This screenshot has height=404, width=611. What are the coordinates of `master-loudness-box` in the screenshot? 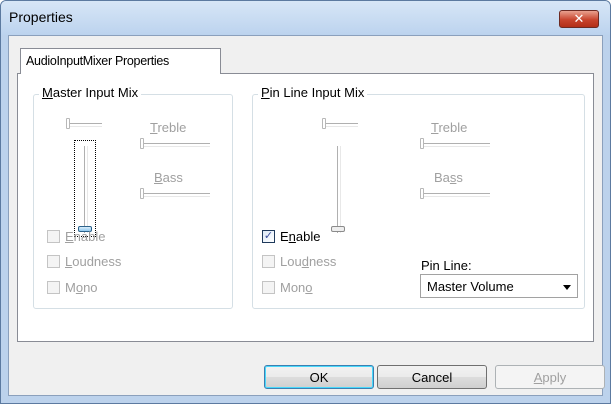 It's located at (53, 261).